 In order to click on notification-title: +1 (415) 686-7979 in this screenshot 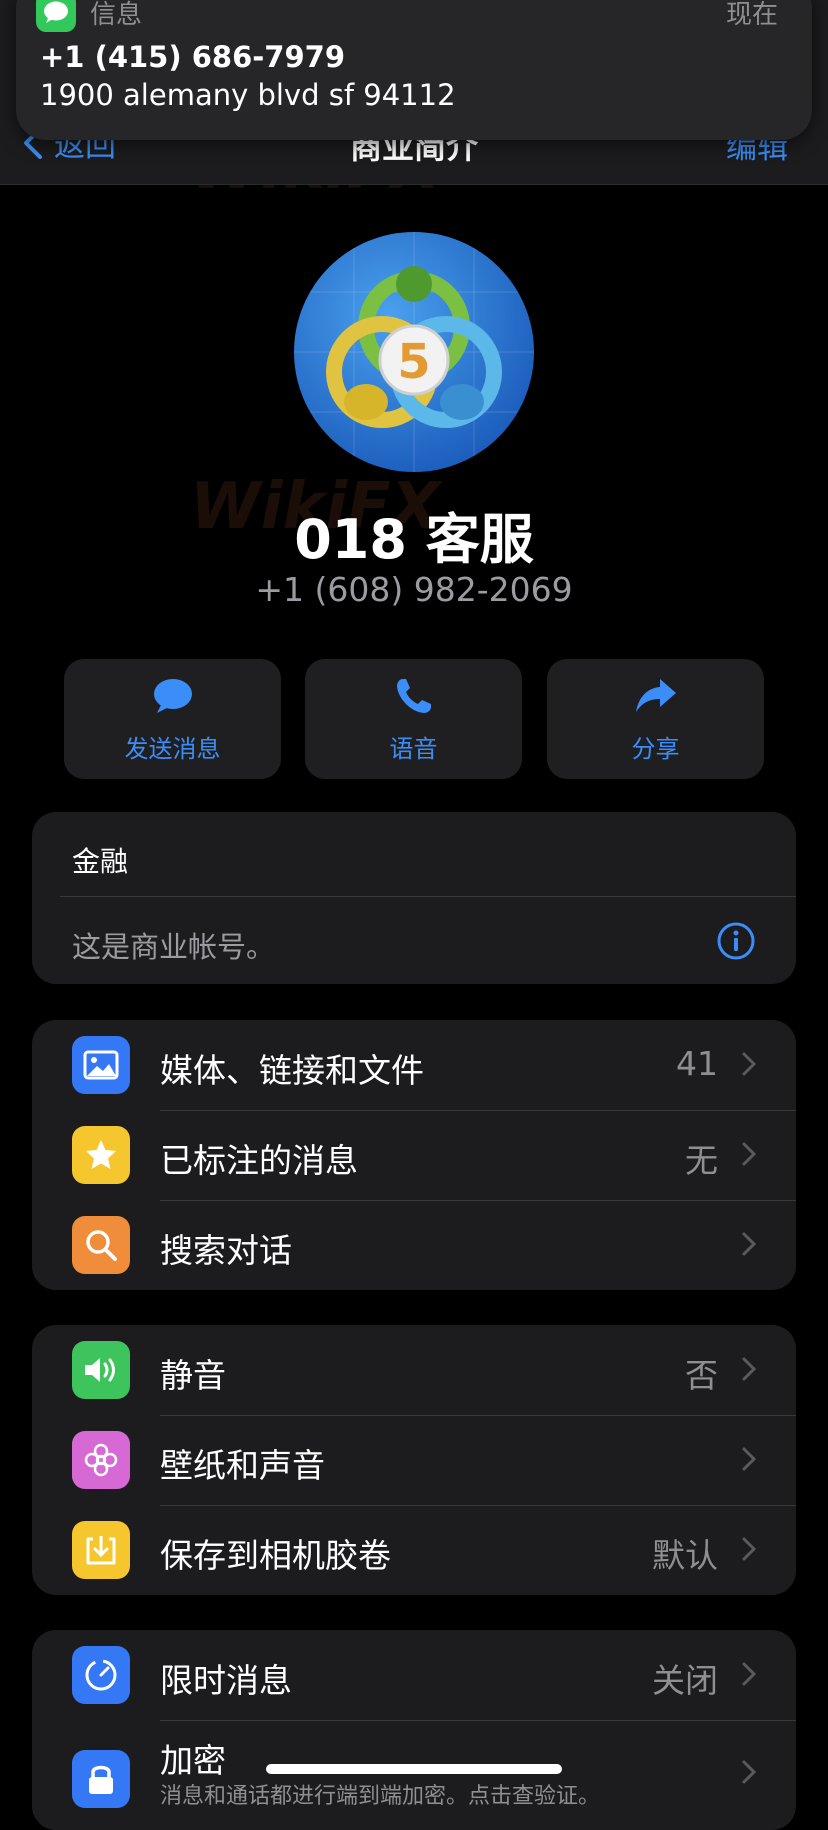, I will do `click(192, 57)`.